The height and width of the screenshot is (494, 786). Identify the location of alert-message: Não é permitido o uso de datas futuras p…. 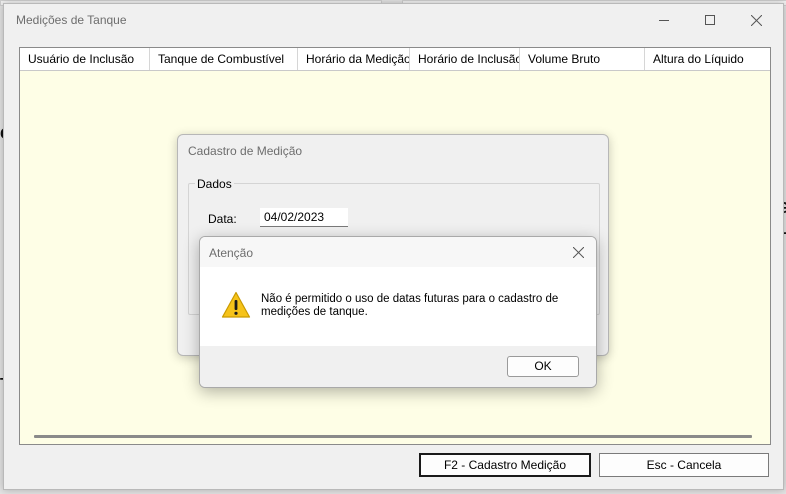
(410, 305).